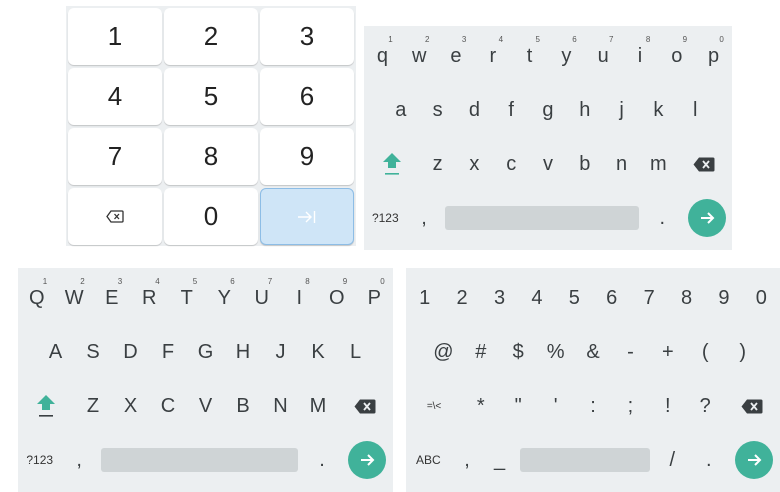 This screenshot has height=492, width=780. I want to click on key-b: b, so click(584, 164).